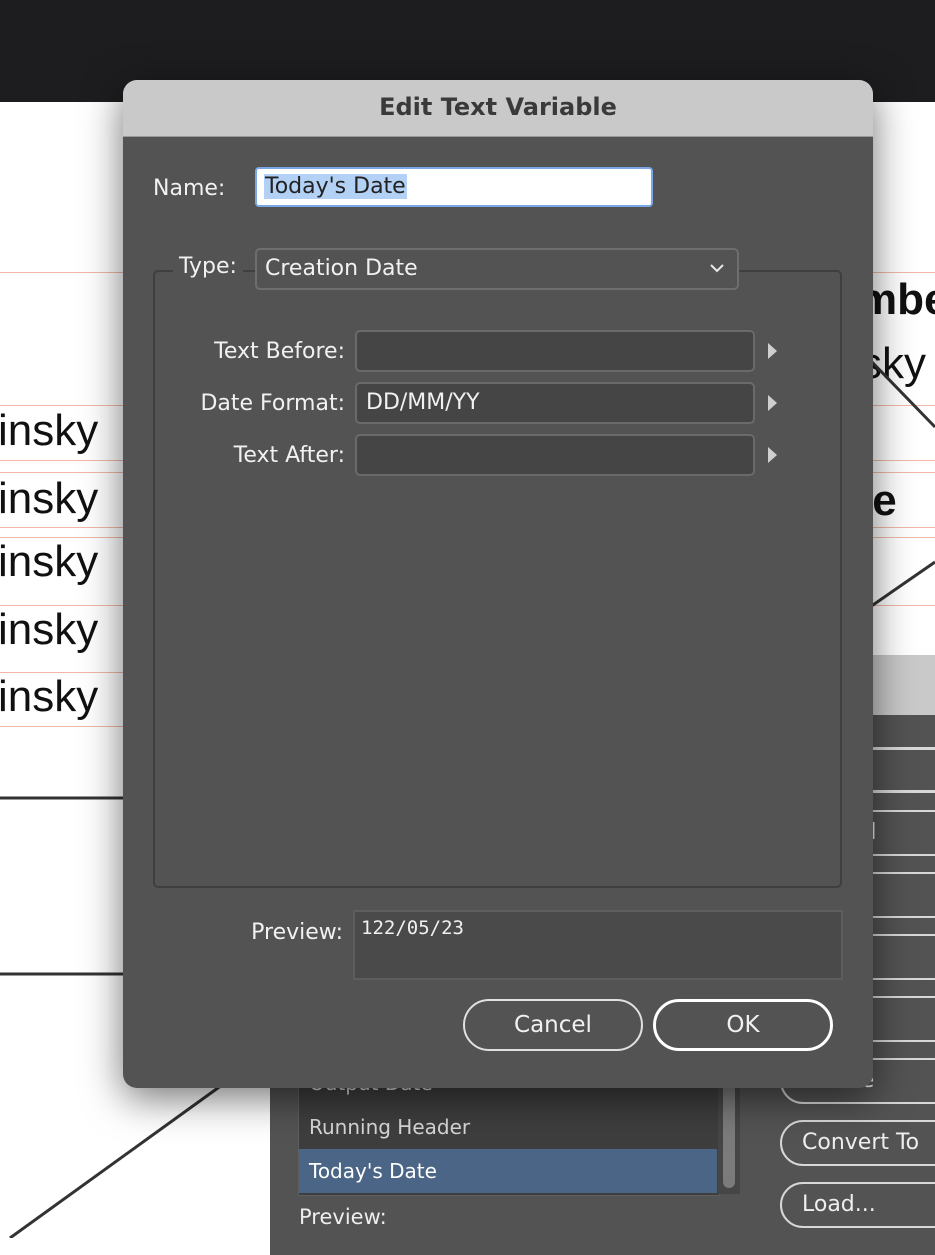  I want to click on type-select-value: Creation Date, so click(341, 268).